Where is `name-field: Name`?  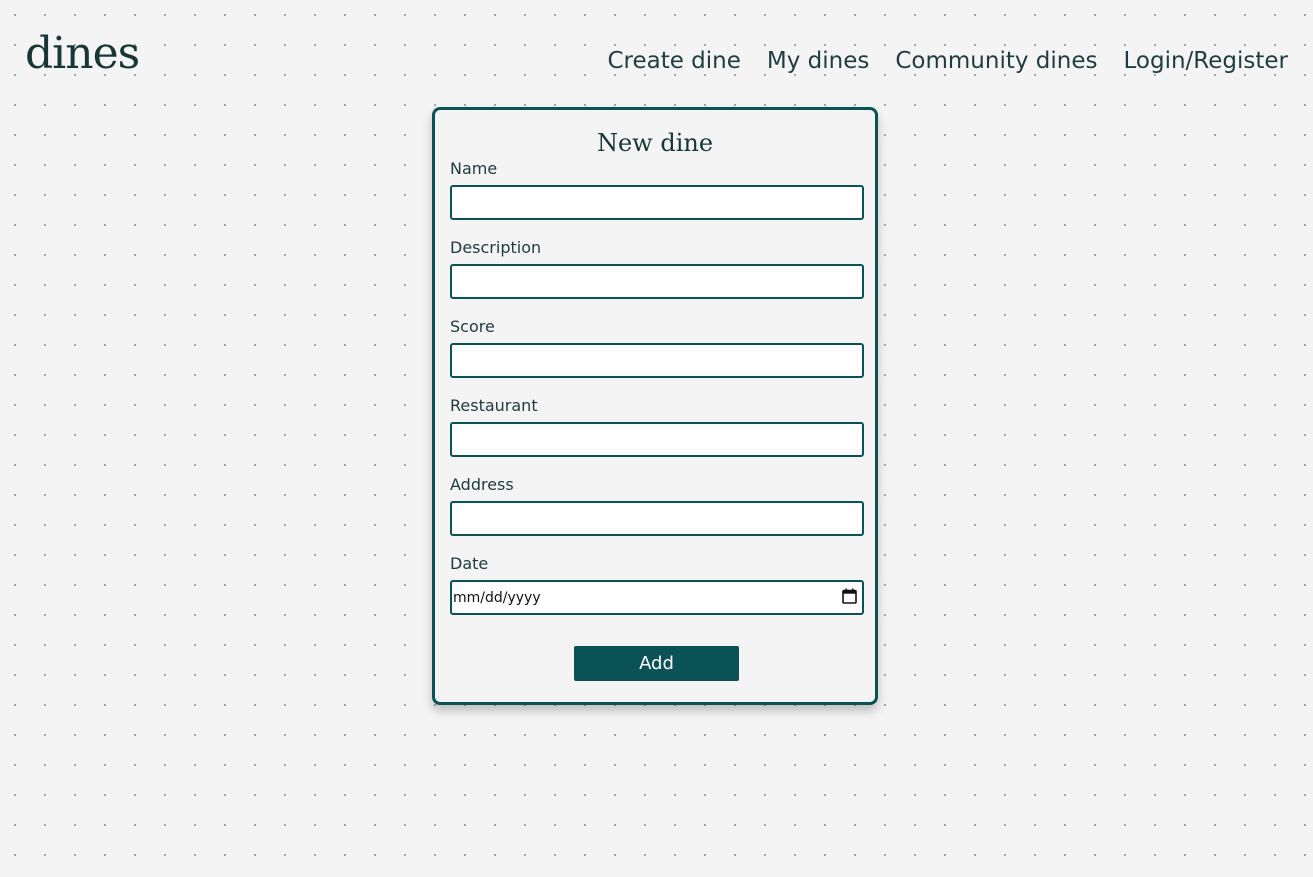
name-field: Name is located at coordinates (657, 189).